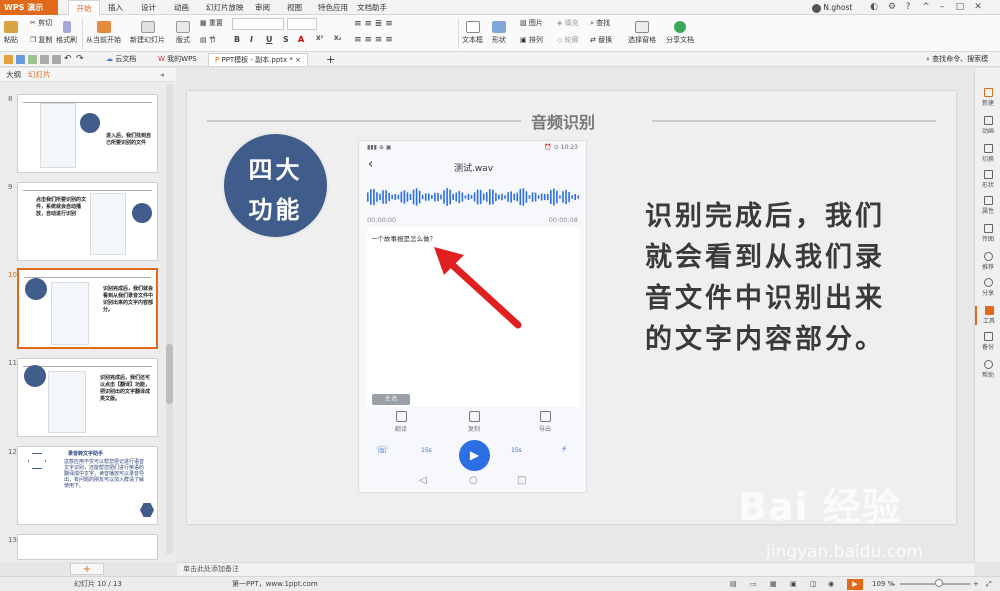 The width and height of the screenshot is (1000, 591). I want to click on save-icon, so click(20, 59).